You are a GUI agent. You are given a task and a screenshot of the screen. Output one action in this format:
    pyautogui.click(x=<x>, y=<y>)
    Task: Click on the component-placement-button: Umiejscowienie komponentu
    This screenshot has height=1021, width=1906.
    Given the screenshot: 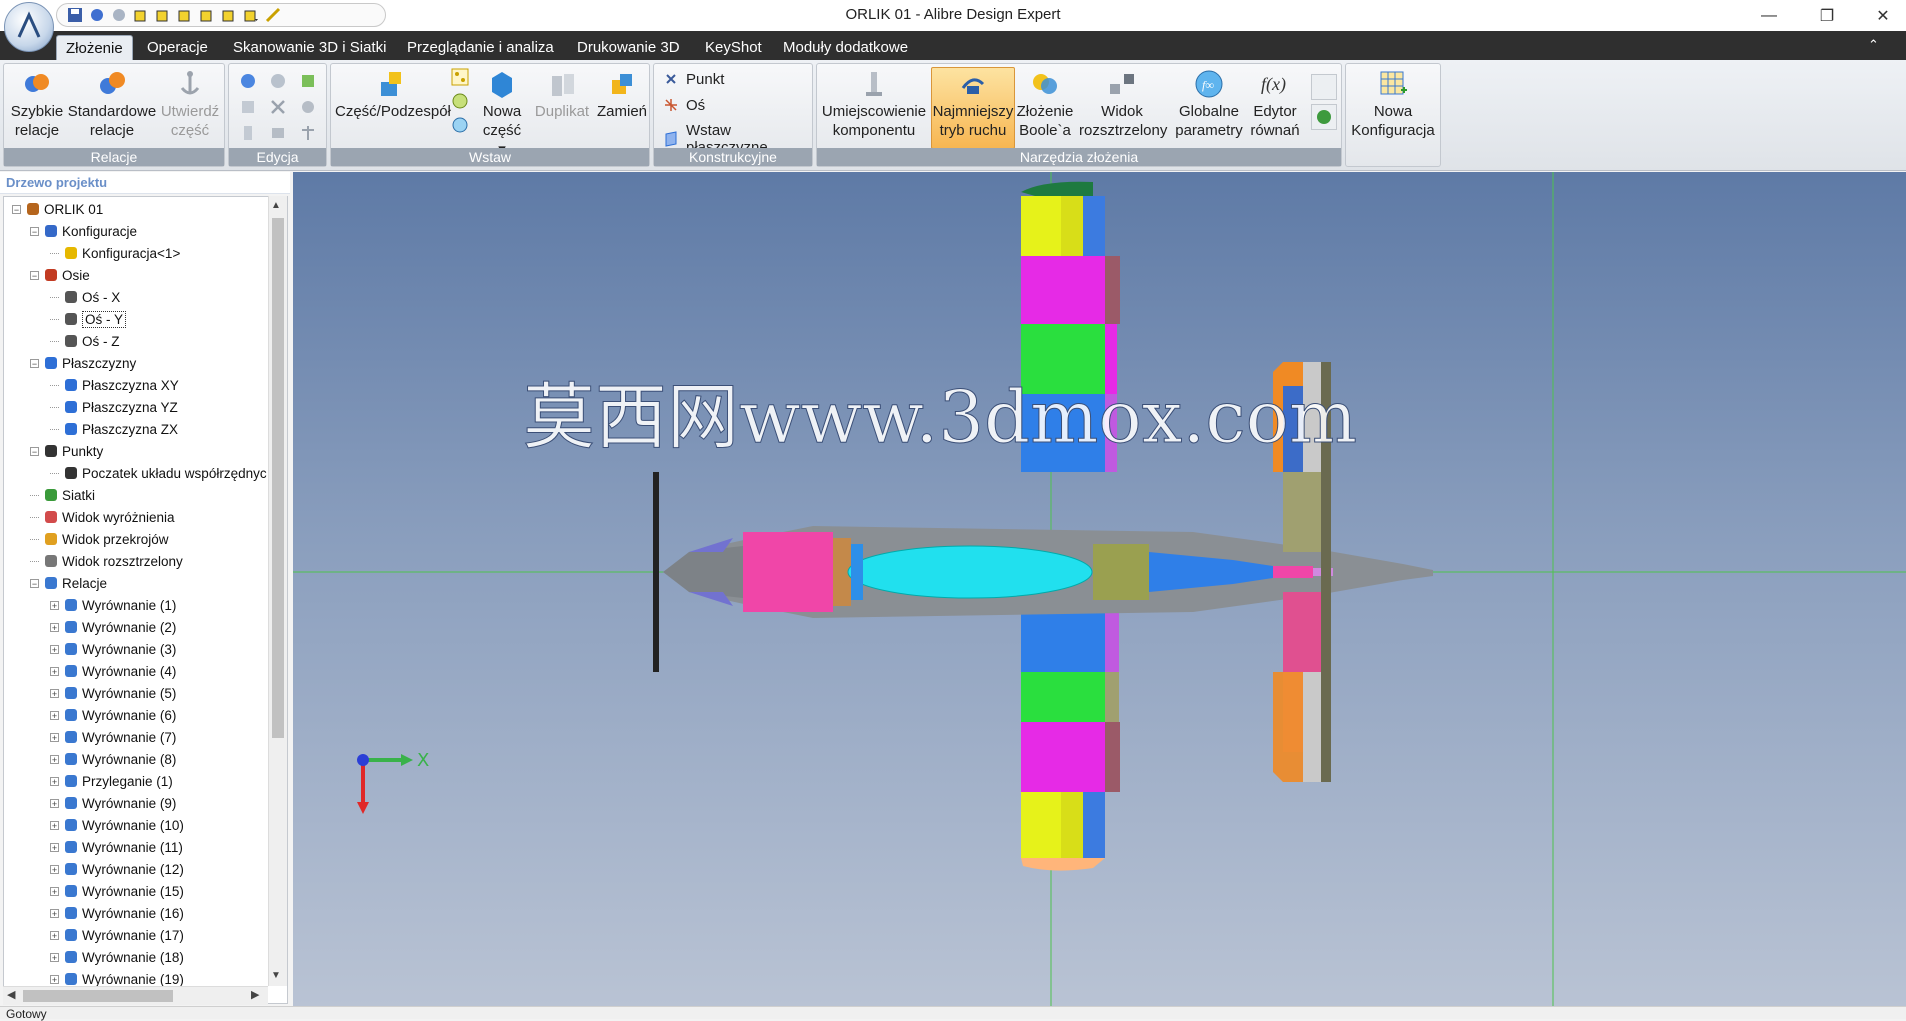 What is the action you would take?
    pyautogui.click(x=874, y=104)
    